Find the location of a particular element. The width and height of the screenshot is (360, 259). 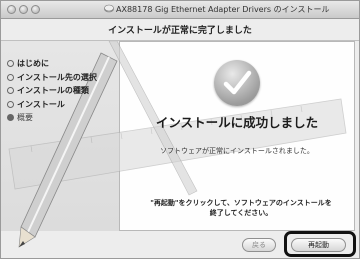

step-install-type: インストールの種類 is located at coordinates (52, 91).